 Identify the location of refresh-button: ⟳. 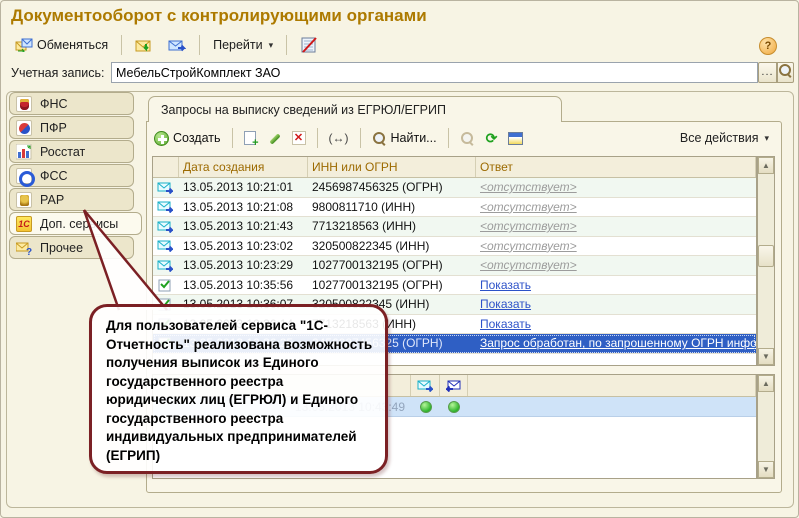
(492, 138).